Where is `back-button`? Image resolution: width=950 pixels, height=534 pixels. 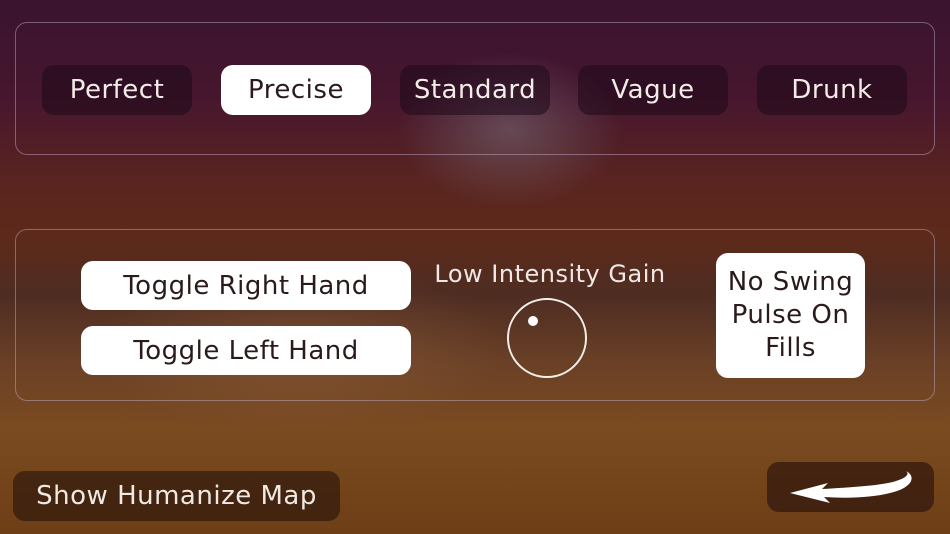
back-button is located at coordinates (850, 487).